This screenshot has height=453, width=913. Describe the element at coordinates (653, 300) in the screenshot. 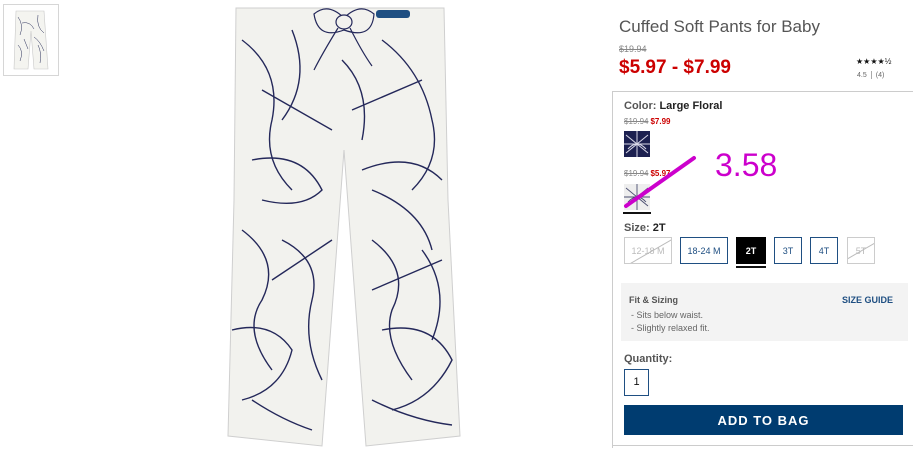

I see `fit-sizing-title: Fit & Sizing` at that location.